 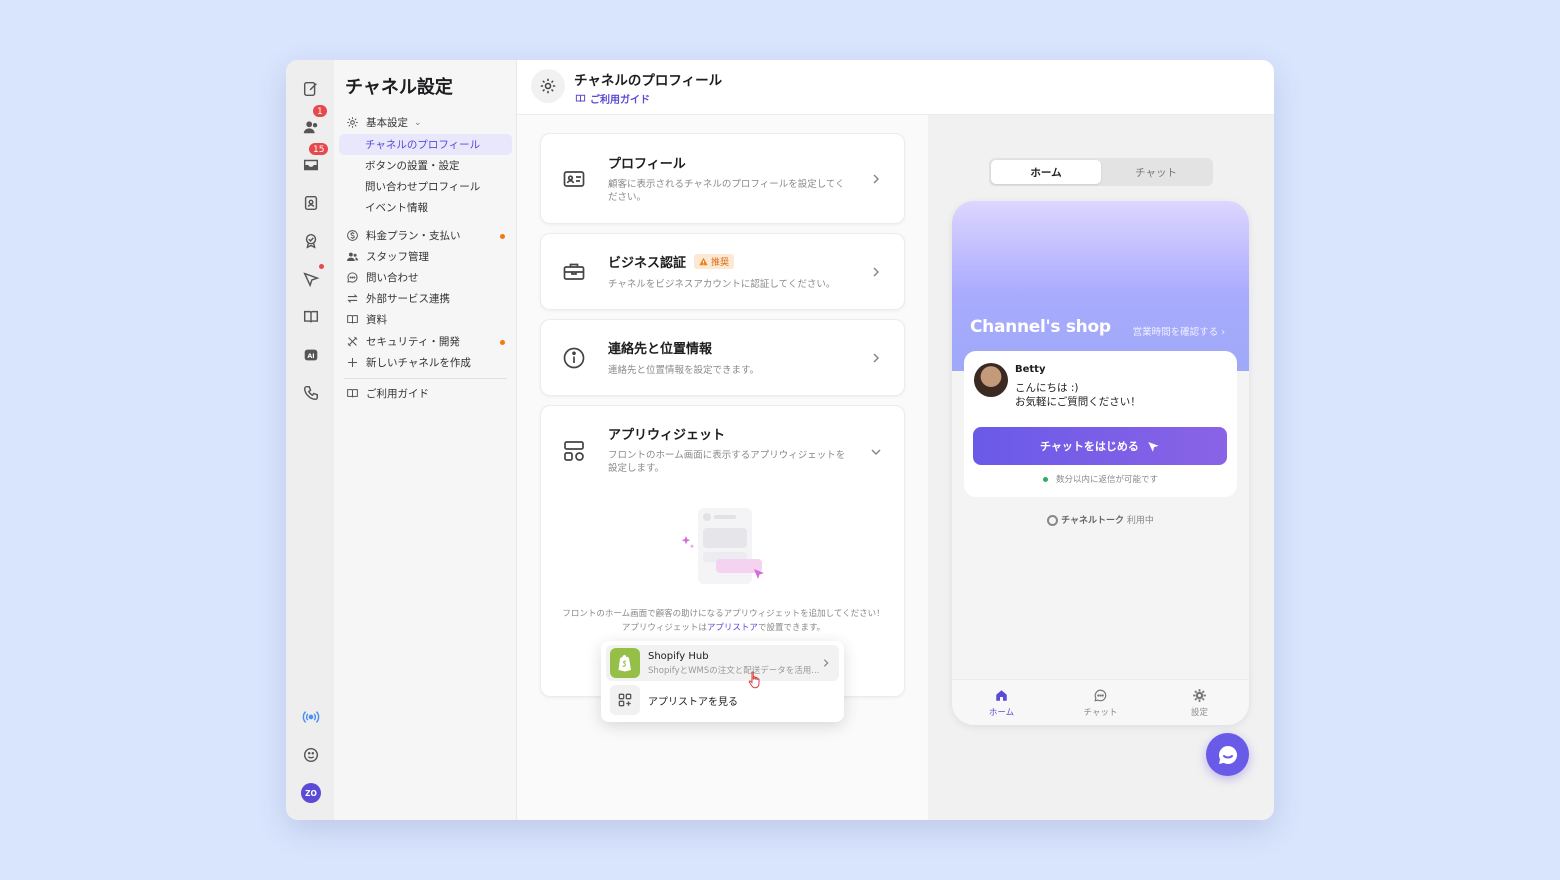 I want to click on avatar-initials: ZO, so click(x=311, y=793).